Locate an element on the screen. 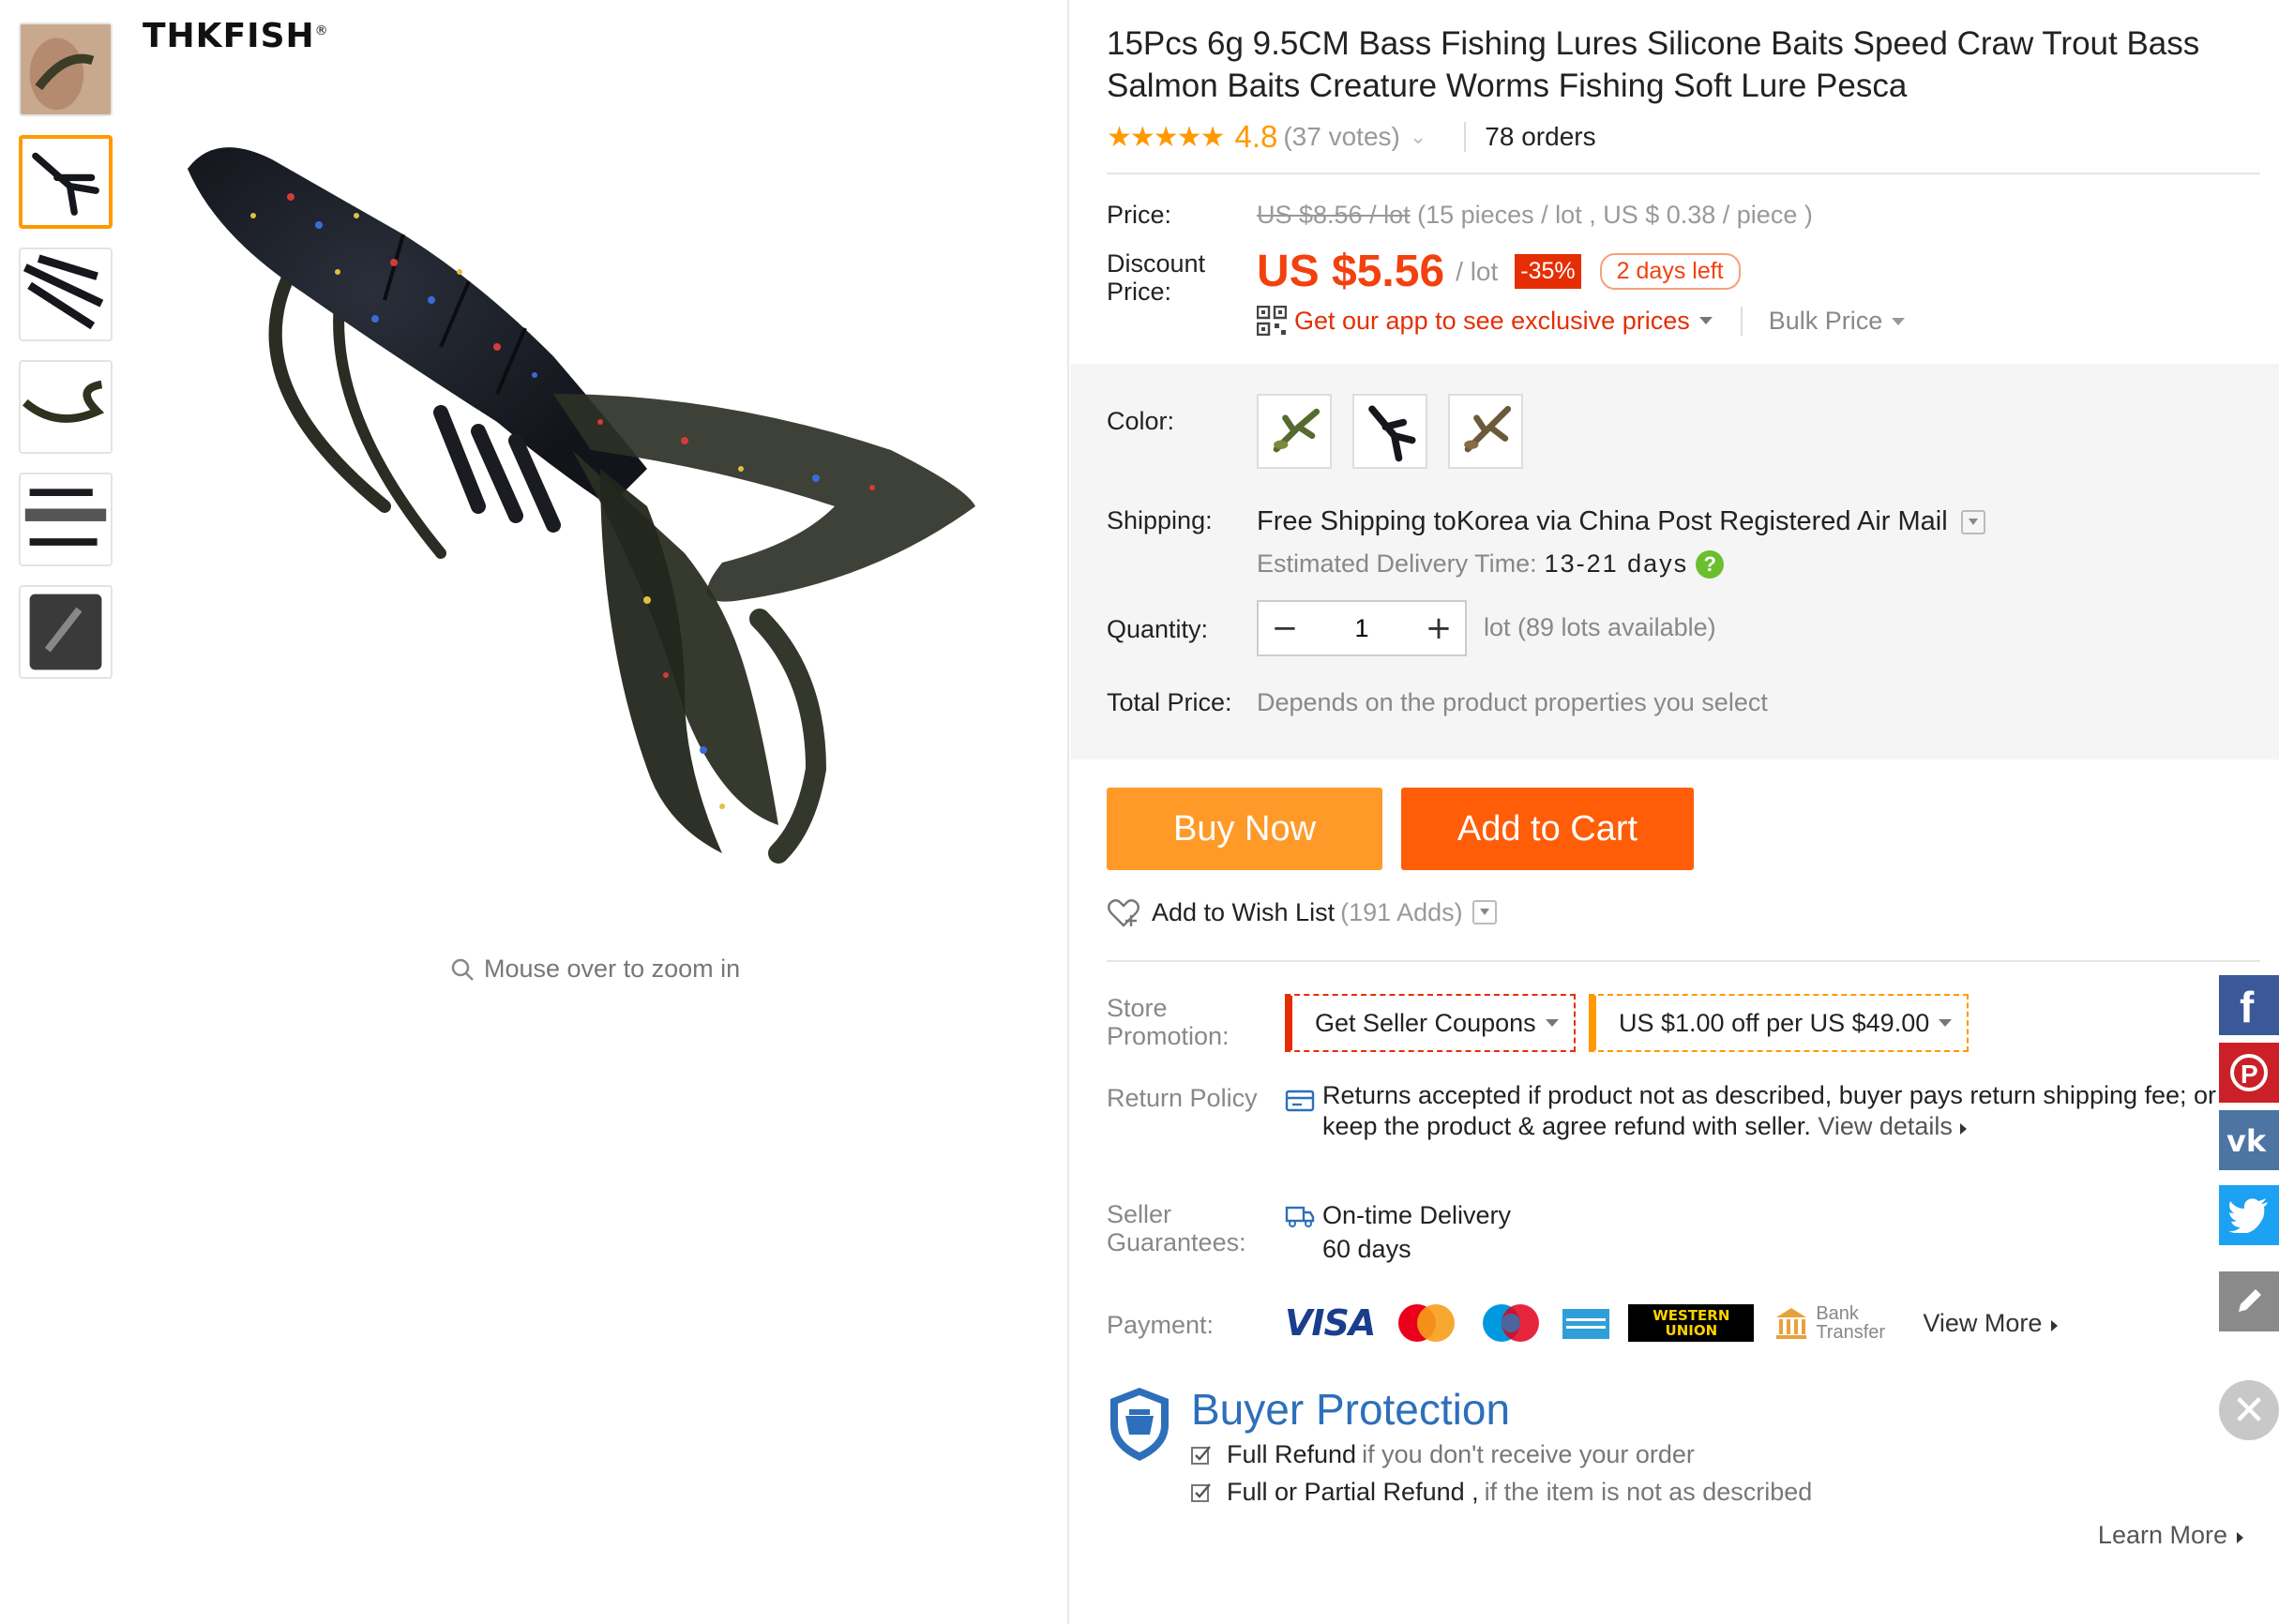 The image size is (2279, 1624). rating-value: 4.8 is located at coordinates (1256, 137).